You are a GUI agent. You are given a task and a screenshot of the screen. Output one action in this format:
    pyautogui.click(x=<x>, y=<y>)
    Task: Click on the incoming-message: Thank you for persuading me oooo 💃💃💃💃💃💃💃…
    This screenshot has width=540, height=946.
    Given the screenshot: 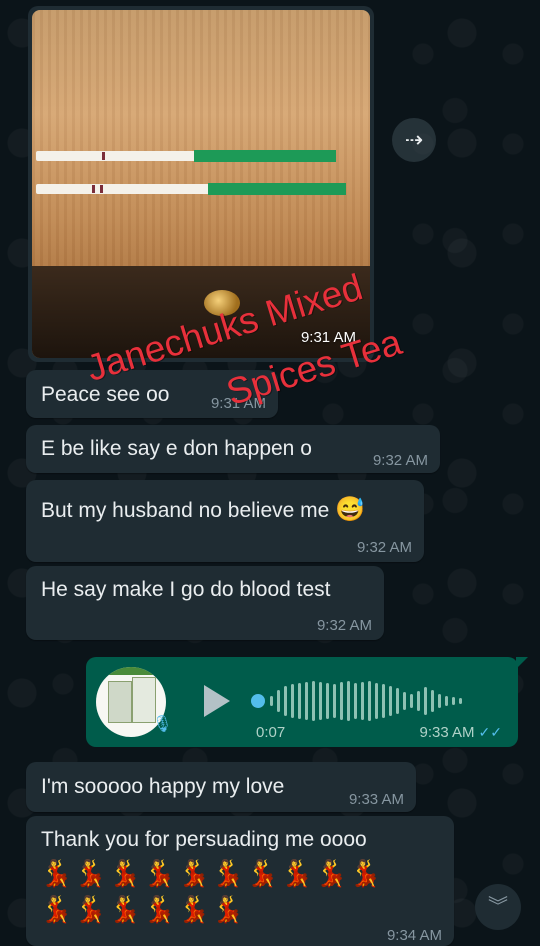 What is the action you would take?
    pyautogui.click(x=240, y=881)
    